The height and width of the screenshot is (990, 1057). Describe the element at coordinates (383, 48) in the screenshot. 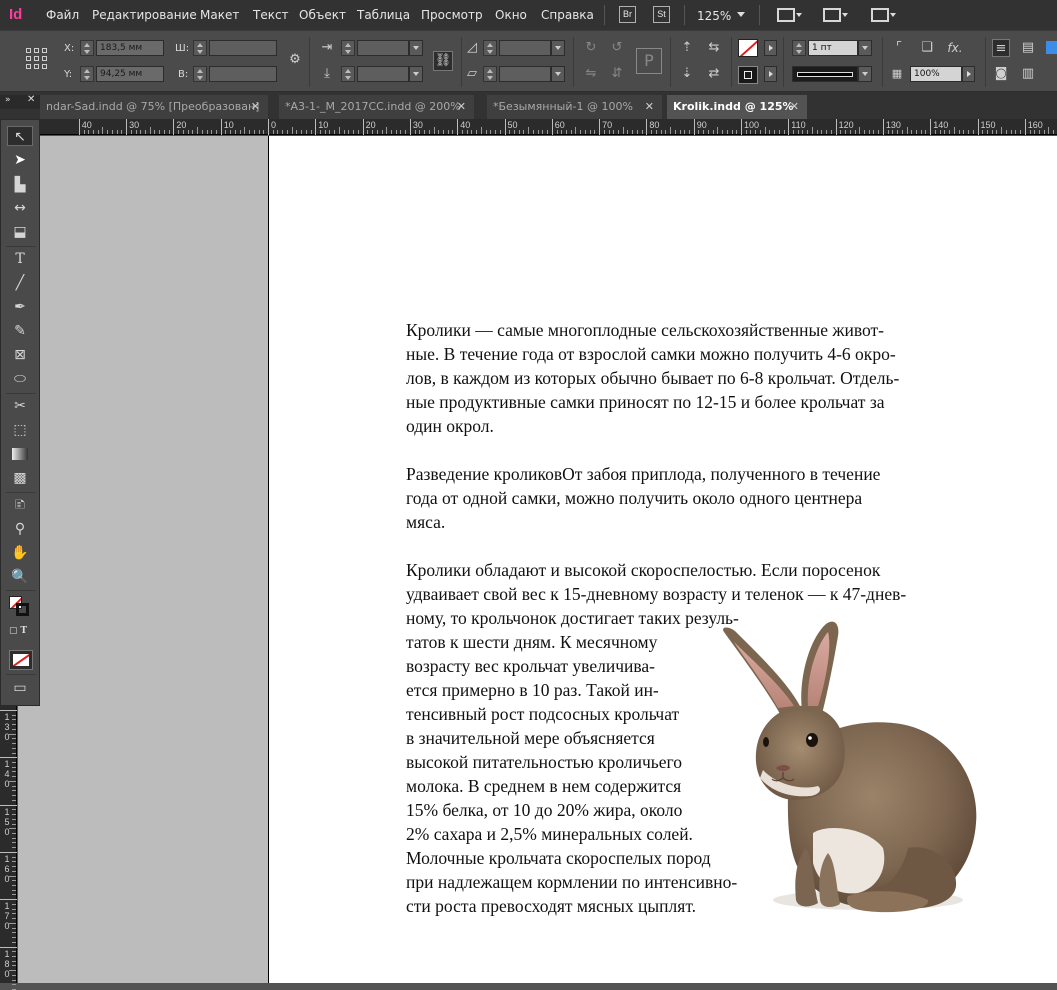

I see `scale-x-field` at that location.